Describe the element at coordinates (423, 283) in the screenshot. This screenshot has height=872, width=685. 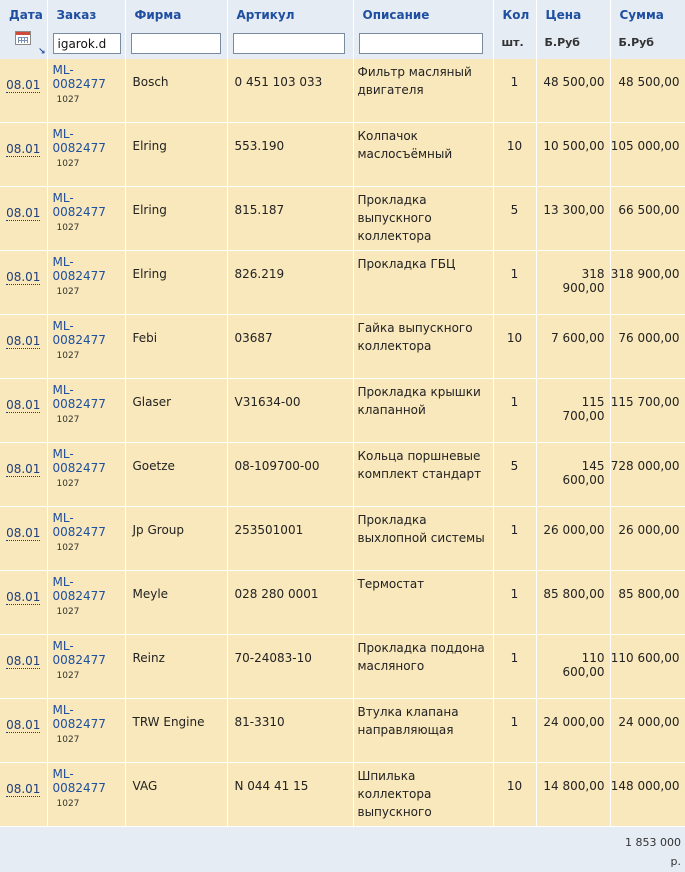
I see `description-cell: Прокладка ГБЦ` at that location.